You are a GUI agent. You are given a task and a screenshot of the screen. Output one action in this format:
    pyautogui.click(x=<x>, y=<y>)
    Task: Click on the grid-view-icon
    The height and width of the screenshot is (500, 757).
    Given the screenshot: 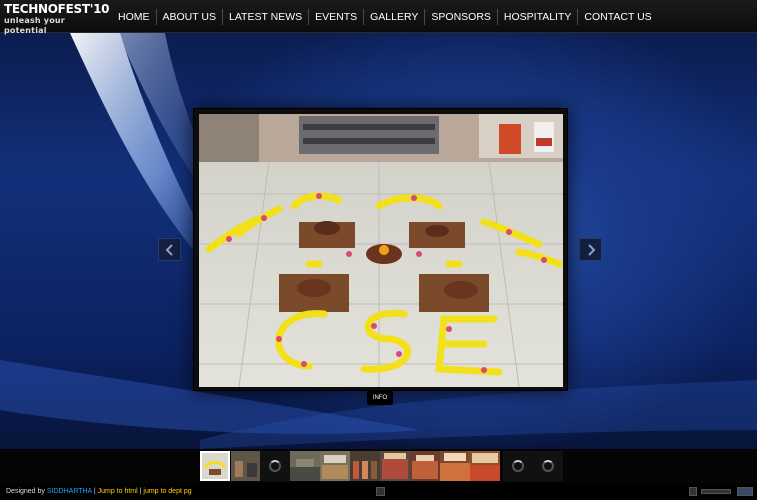 What is the action you would take?
    pyautogui.click(x=693, y=491)
    